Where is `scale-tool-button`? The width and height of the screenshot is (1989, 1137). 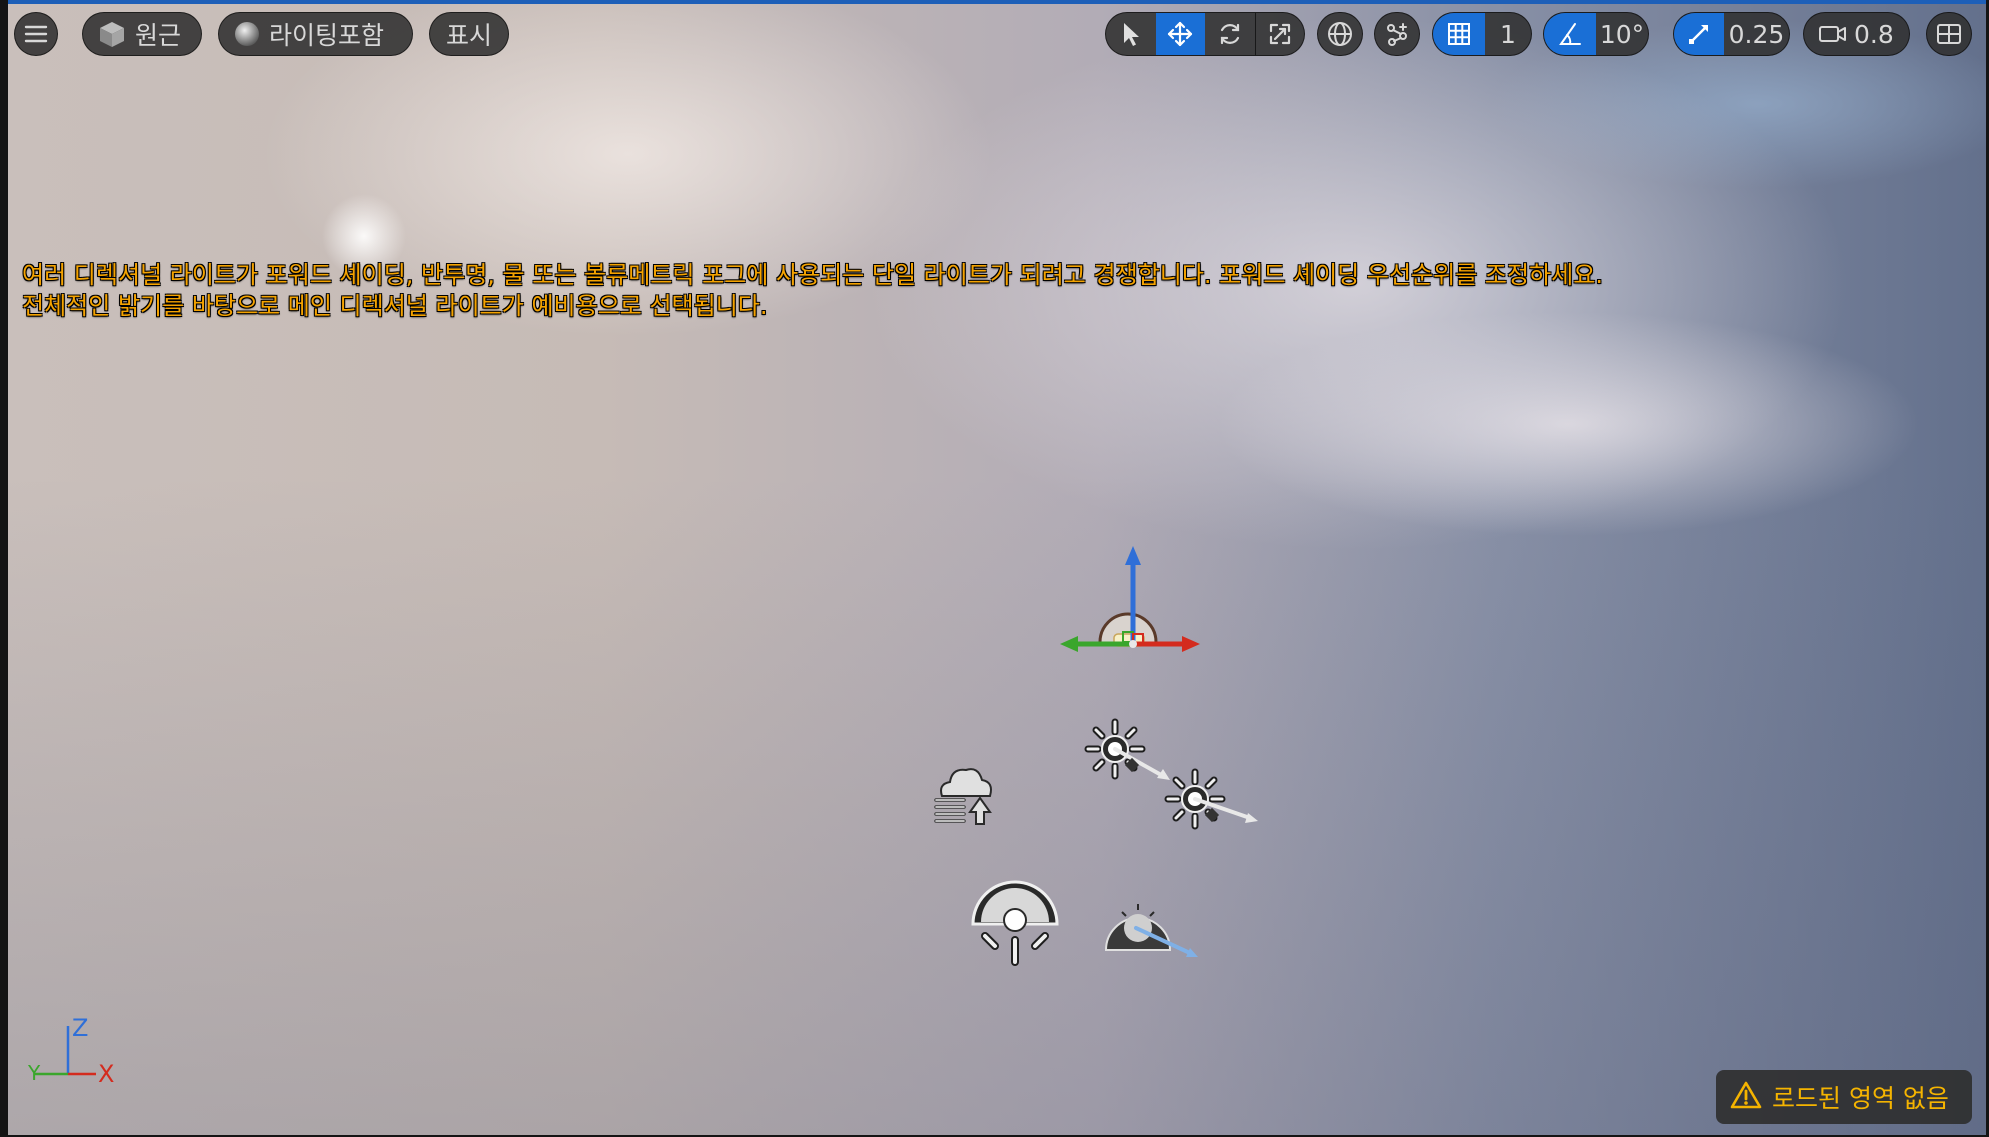
scale-tool-button is located at coordinates (1279, 34).